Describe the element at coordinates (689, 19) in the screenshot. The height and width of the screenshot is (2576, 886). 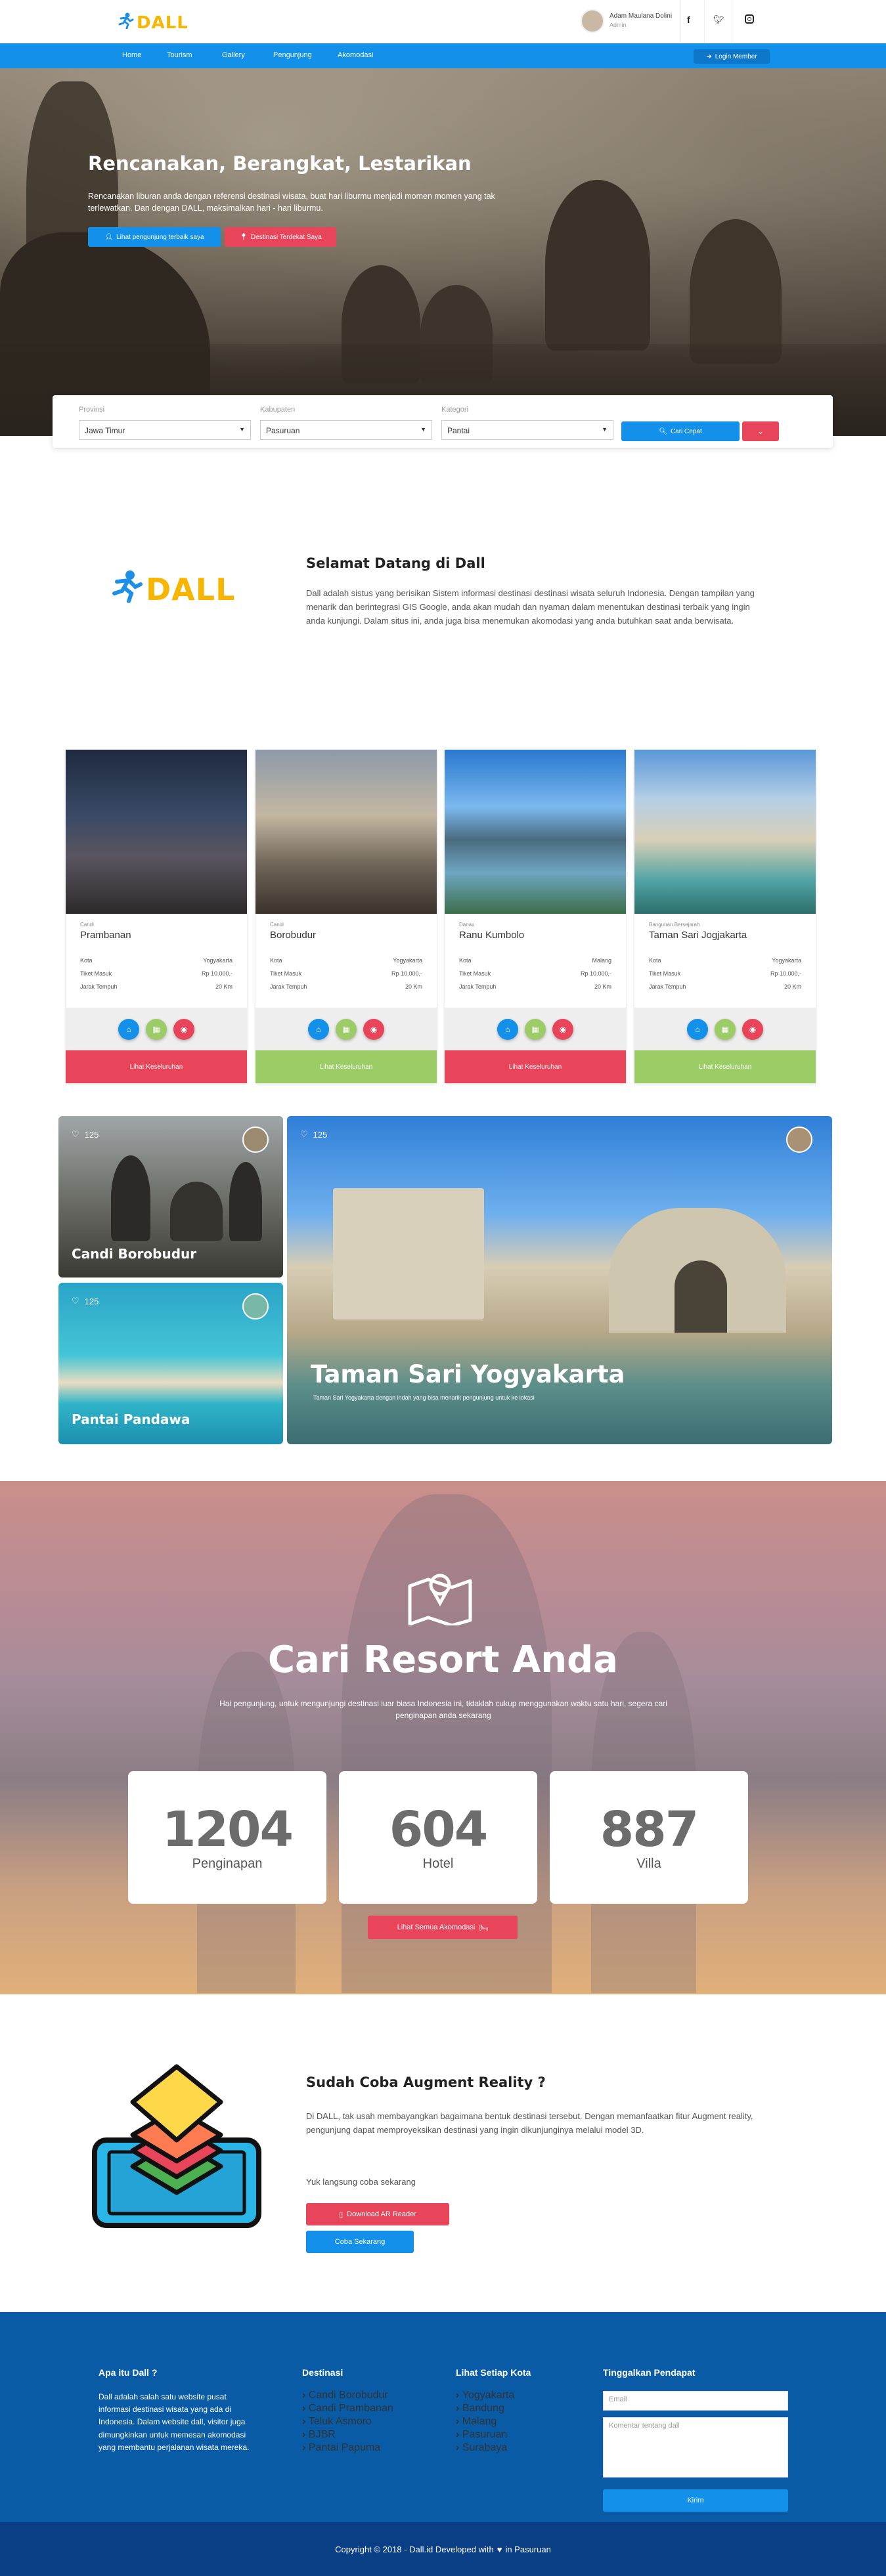
I see `facebook-icon: f` at that location.